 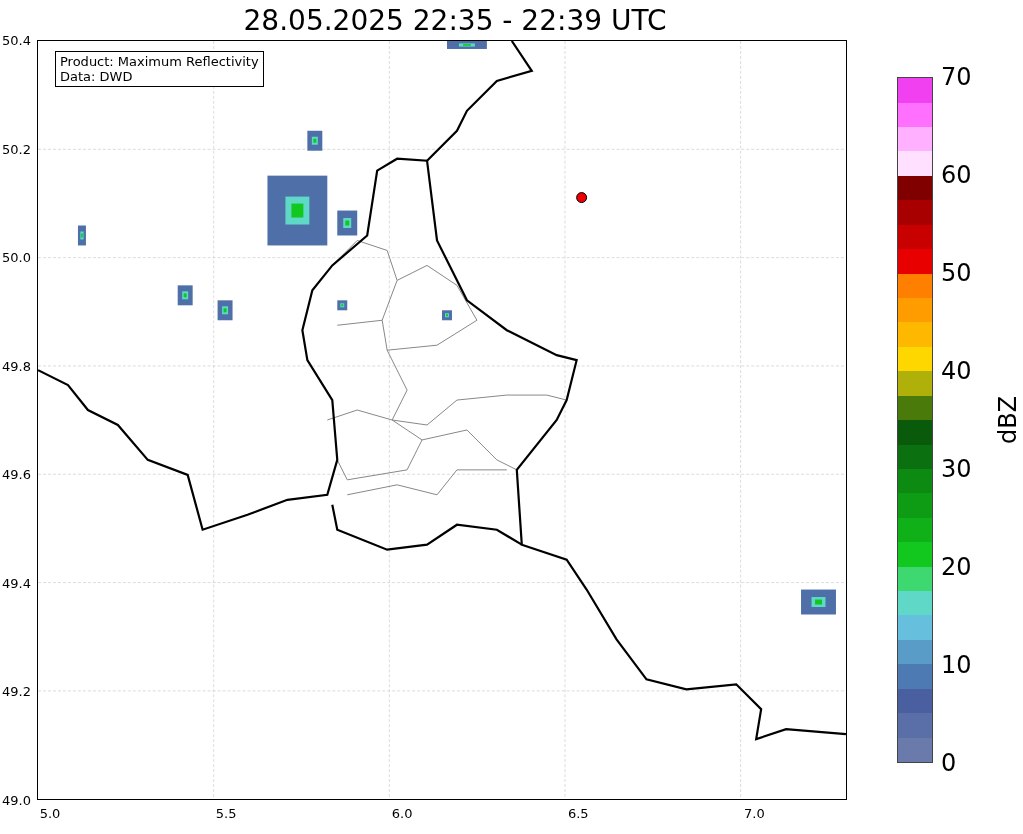 What do you see at coordinates (16, 583) in the screenshot?
I see `latitude-tick-label: 49.4` at bounding box center [16, 583].